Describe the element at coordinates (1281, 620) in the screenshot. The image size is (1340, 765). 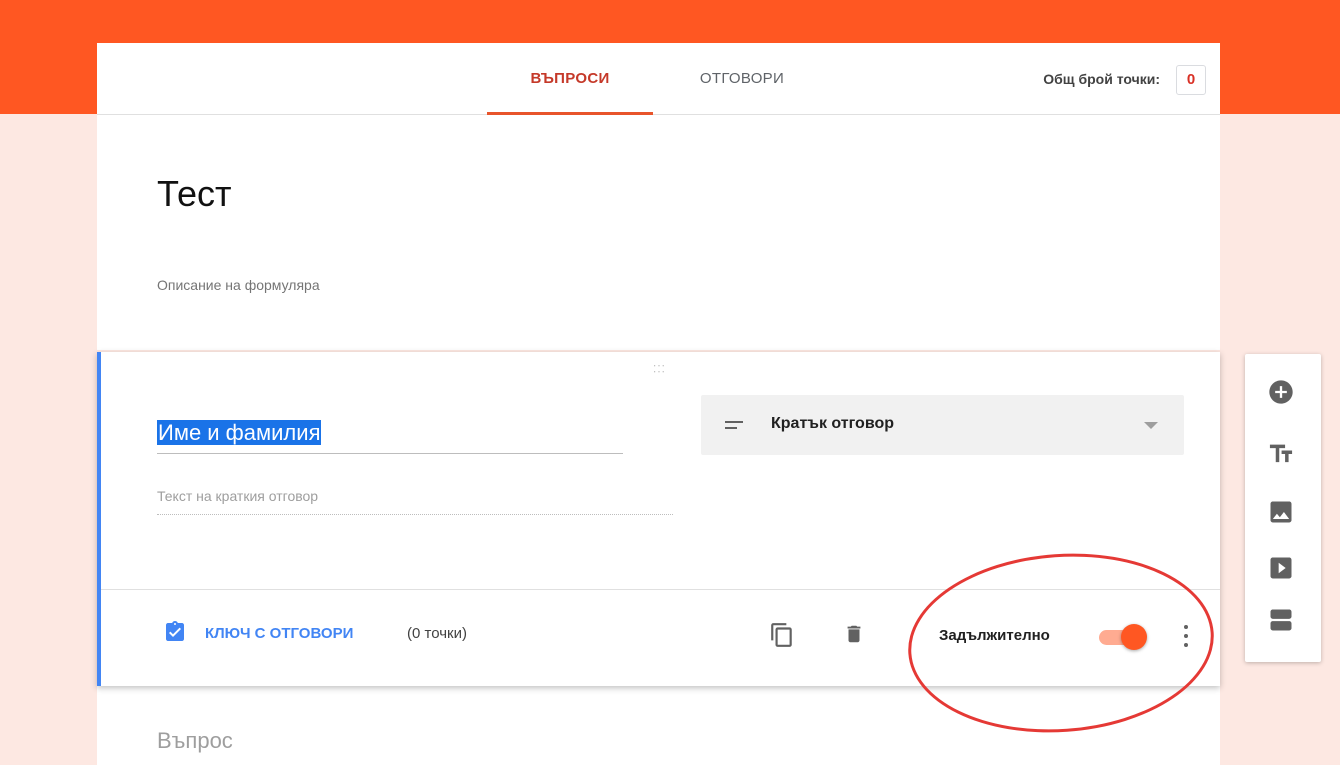
I see `add-section-icon` at that location.